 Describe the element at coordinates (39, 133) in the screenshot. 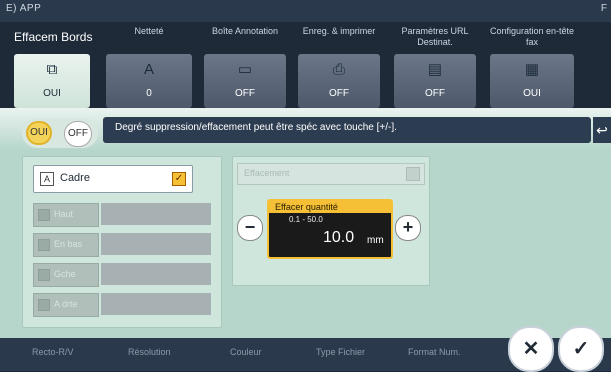

I see `toggle-oui: OUI` at that location.